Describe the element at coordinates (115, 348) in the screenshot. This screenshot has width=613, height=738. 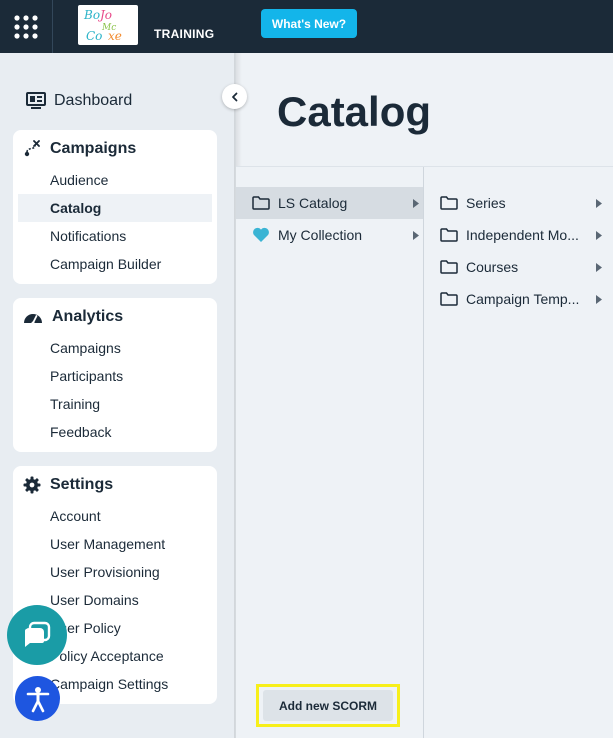
I see `sidebar-item-analytics-campaigns: Campaigns` at that location.